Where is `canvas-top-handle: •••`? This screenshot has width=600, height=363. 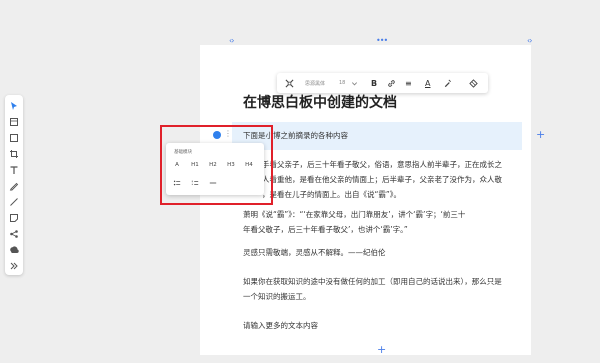
canvas-top-handle: ••• is located at coordinates (382, 40).